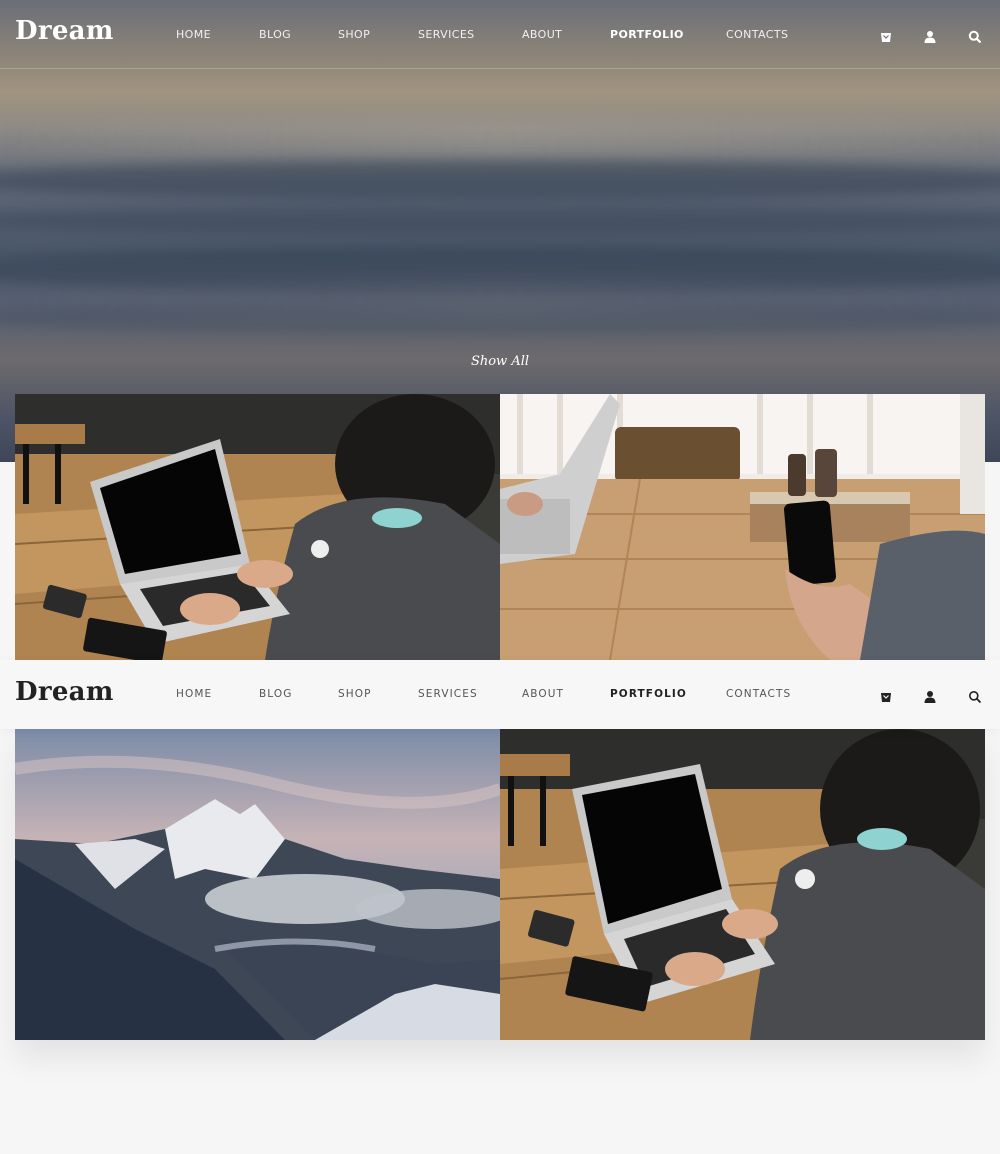 Image resolution: width=1000 pixels, height=1154 pixels. I want to click on nav-services-sticky: SERVICES, so click(448, 694).